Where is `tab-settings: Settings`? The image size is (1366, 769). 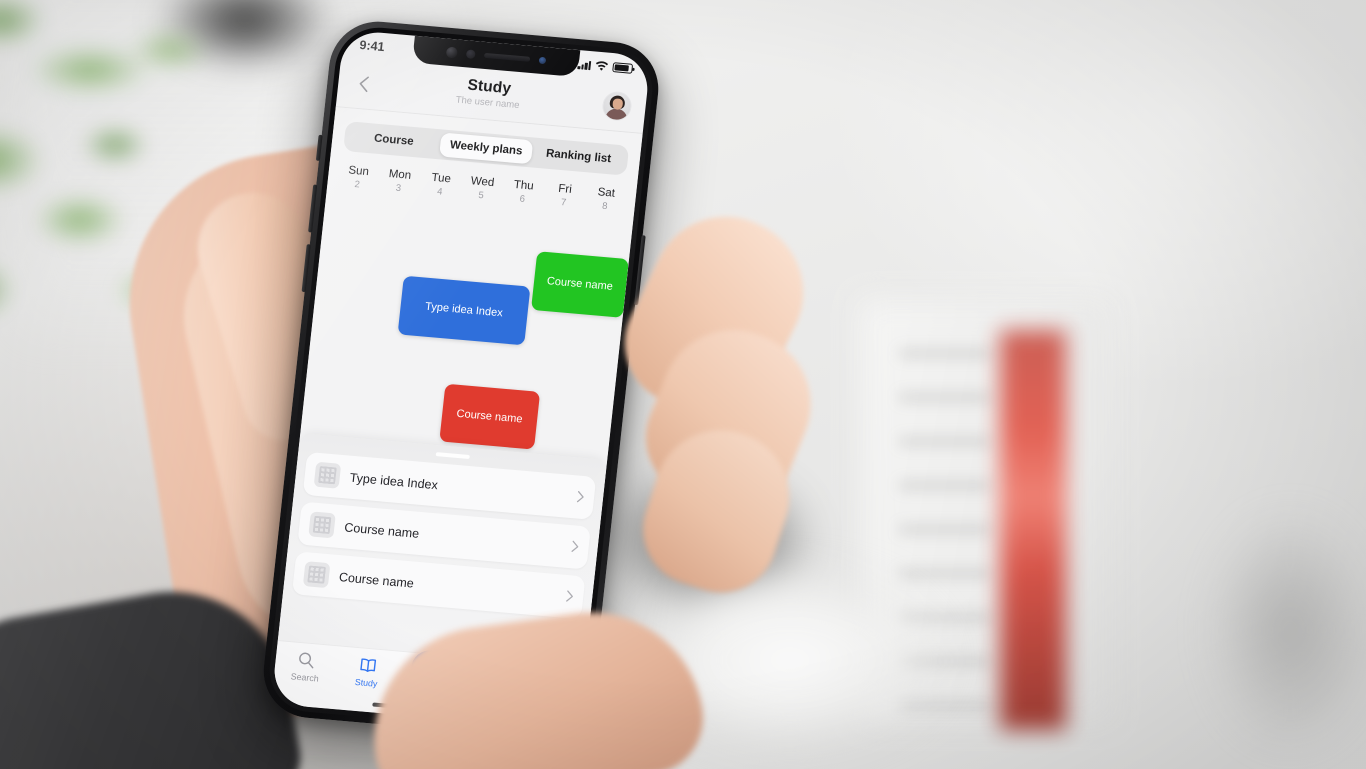 tab-settings: Settings is located at coordinates (551, 687).